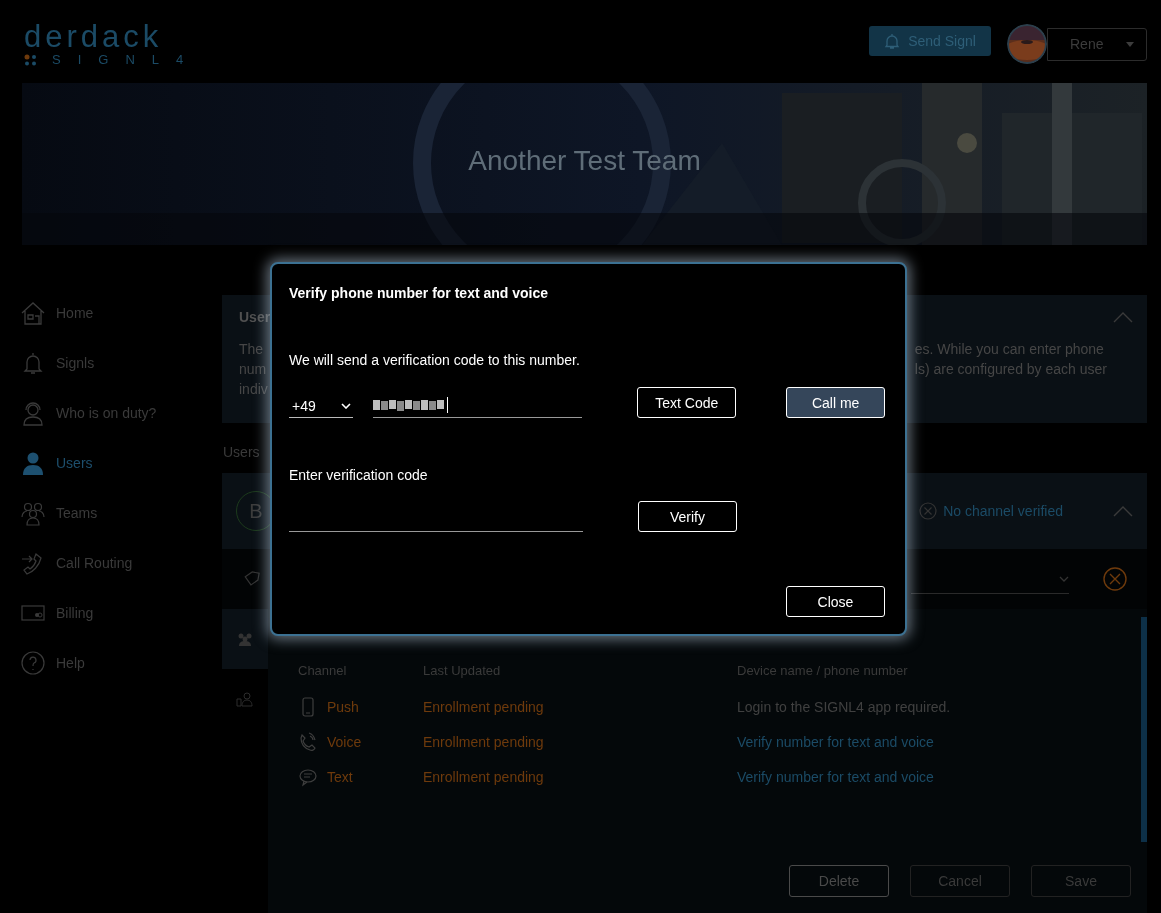 Image resolution: width=1161 pixels, height=913 pixels. What do you see at coordinates (419, 293) in the screenshot?
I see `dialog-title: Verify phone number for text and voice` at bounding box center [419, 293].